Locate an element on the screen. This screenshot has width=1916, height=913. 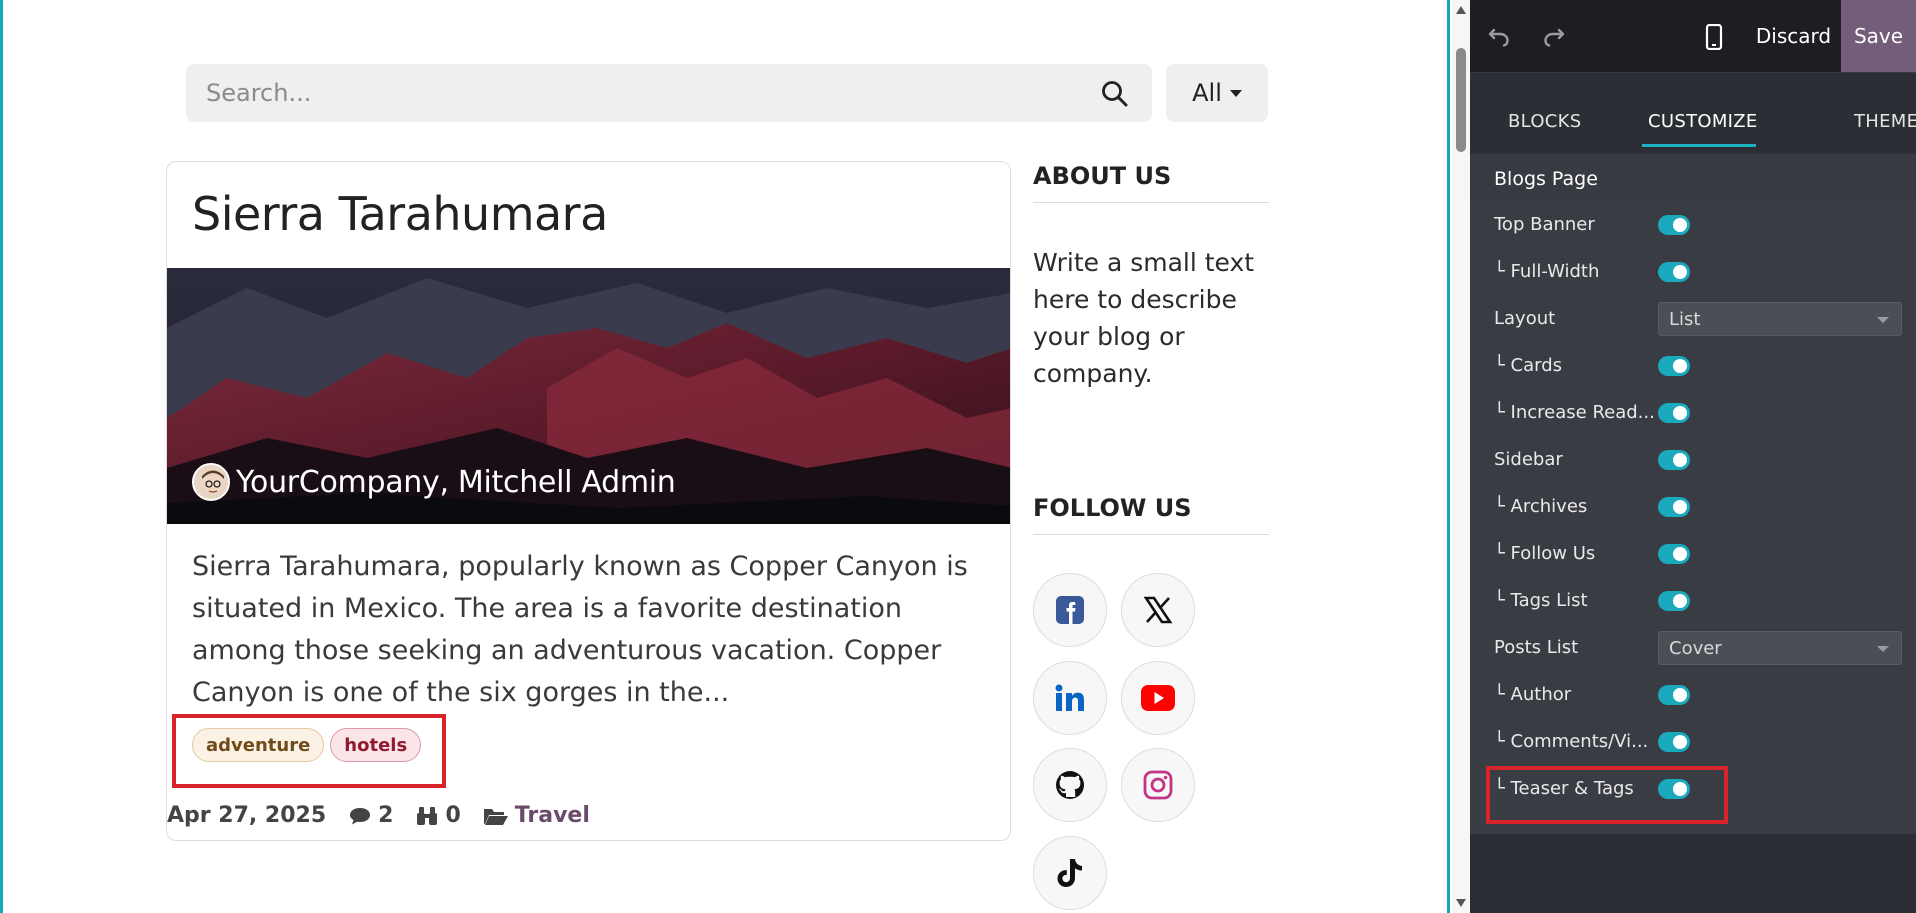
author-name: YourCompany, Mitchell Admin is located at coordinates (456, 482).